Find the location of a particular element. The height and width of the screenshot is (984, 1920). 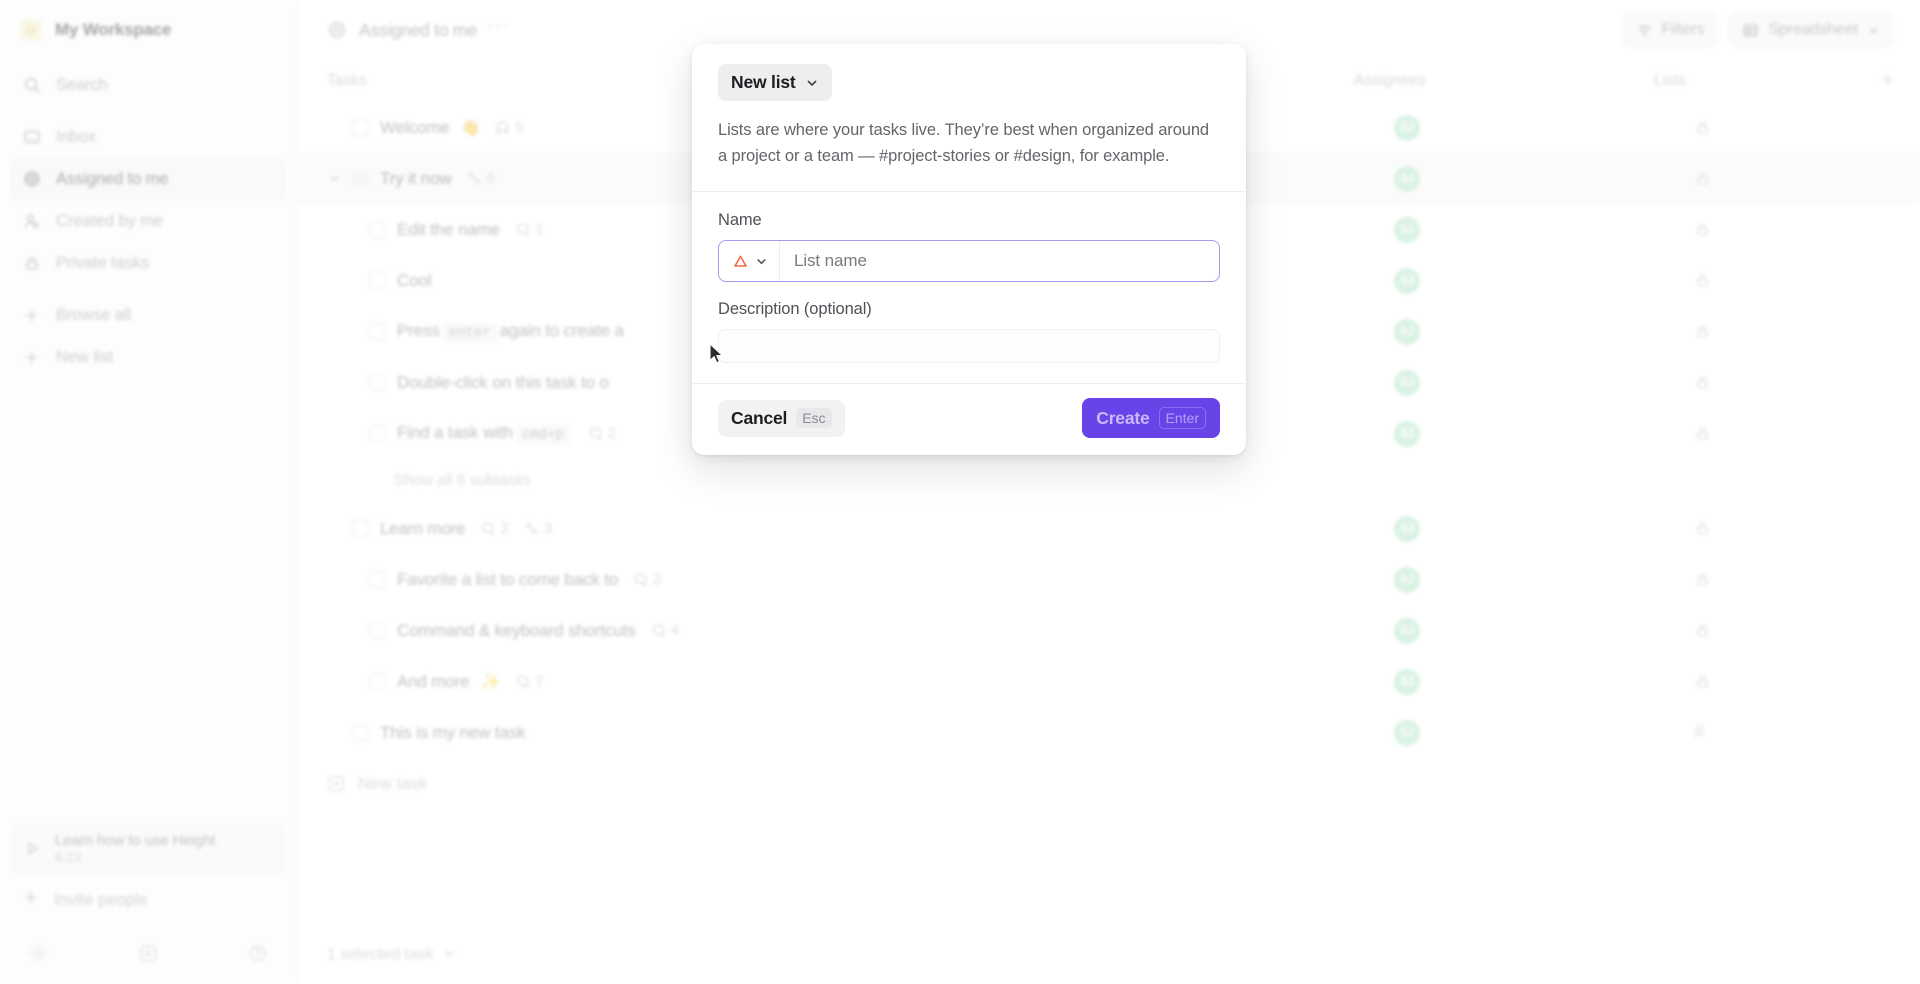

add-column-button: + is located at coordinates (1874, 81).